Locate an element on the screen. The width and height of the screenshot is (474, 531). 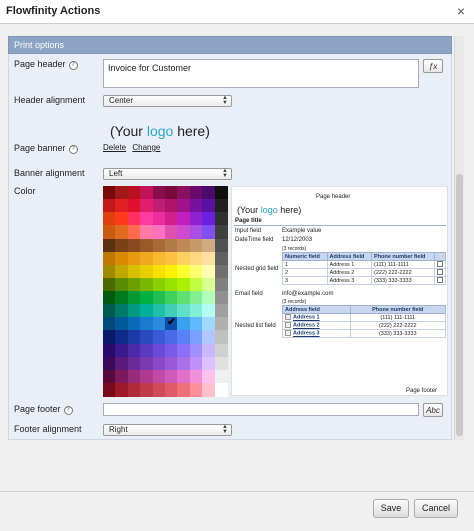
change-banner-link: Change is located at coordinates (146, 147).